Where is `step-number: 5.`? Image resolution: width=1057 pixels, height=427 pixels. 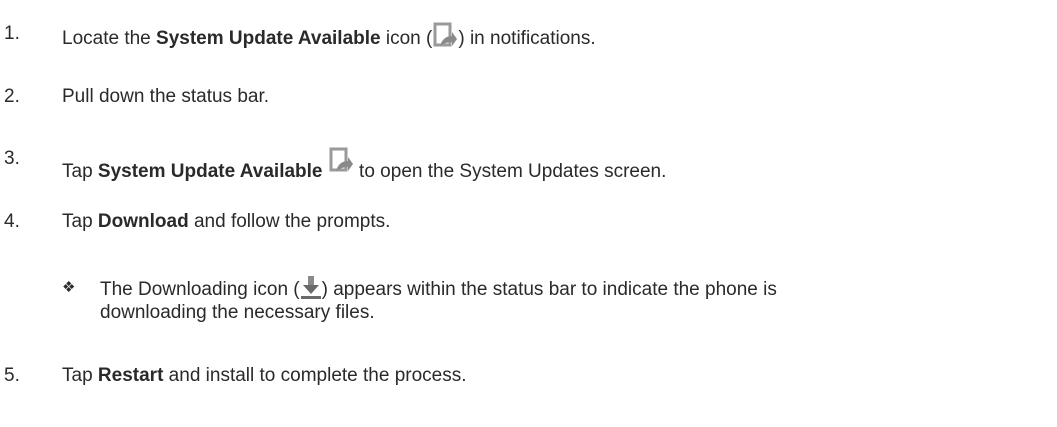
step-number: 5. is located at coordinates (12, 375).